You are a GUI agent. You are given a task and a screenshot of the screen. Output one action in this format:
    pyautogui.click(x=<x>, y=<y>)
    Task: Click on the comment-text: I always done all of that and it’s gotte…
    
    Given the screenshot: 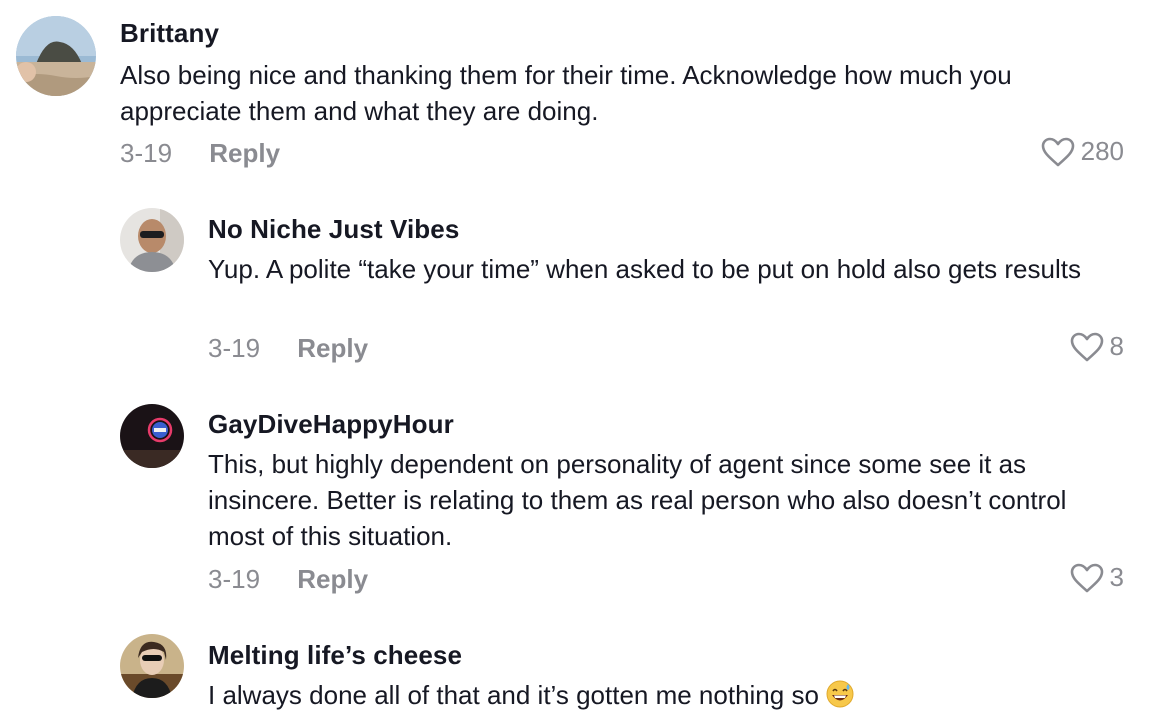 What is the action you would take?
    pyautogui.click(x=668, y=695)
    